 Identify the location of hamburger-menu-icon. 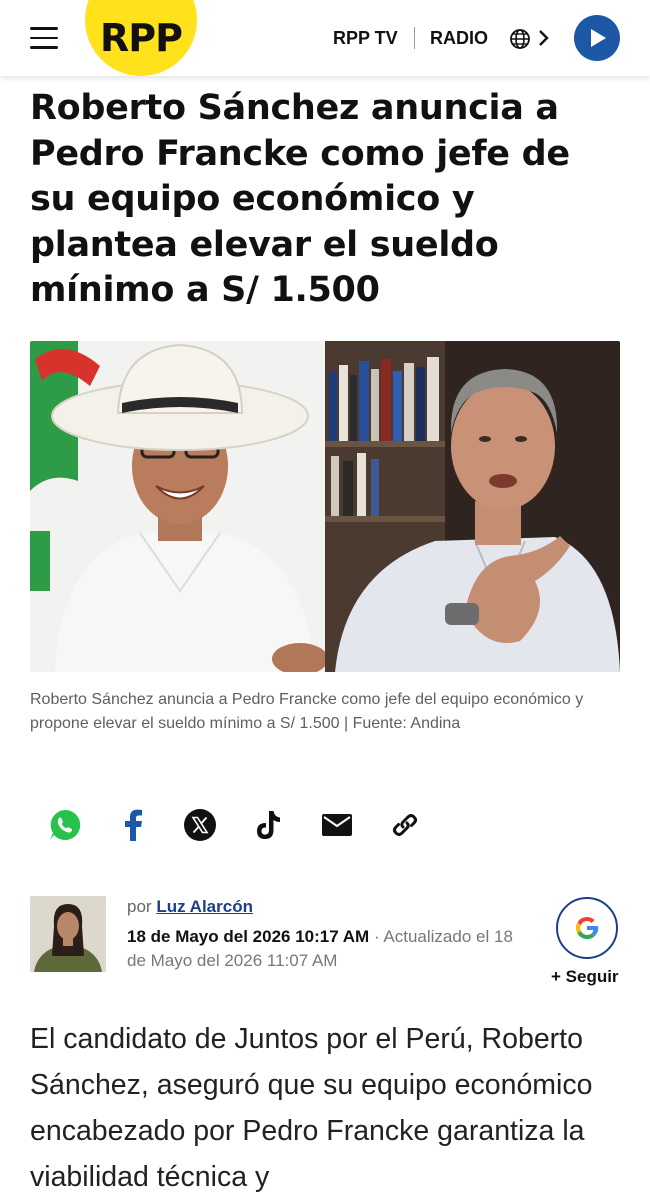
(44, 38).